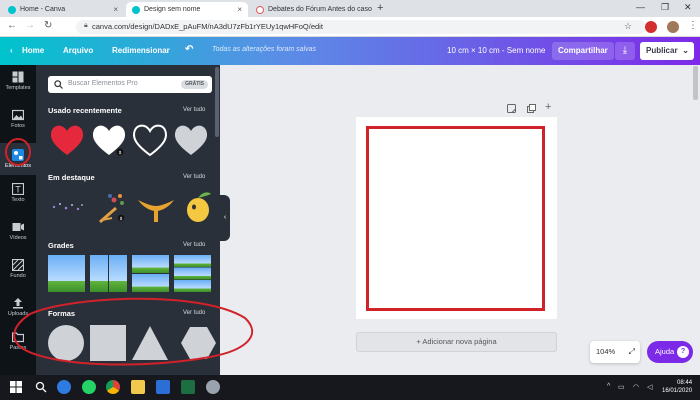  What do you see at coordinates (640, 7) in the screenshot?
I see `minimize-icon: —` at bounding box center [640, 7].